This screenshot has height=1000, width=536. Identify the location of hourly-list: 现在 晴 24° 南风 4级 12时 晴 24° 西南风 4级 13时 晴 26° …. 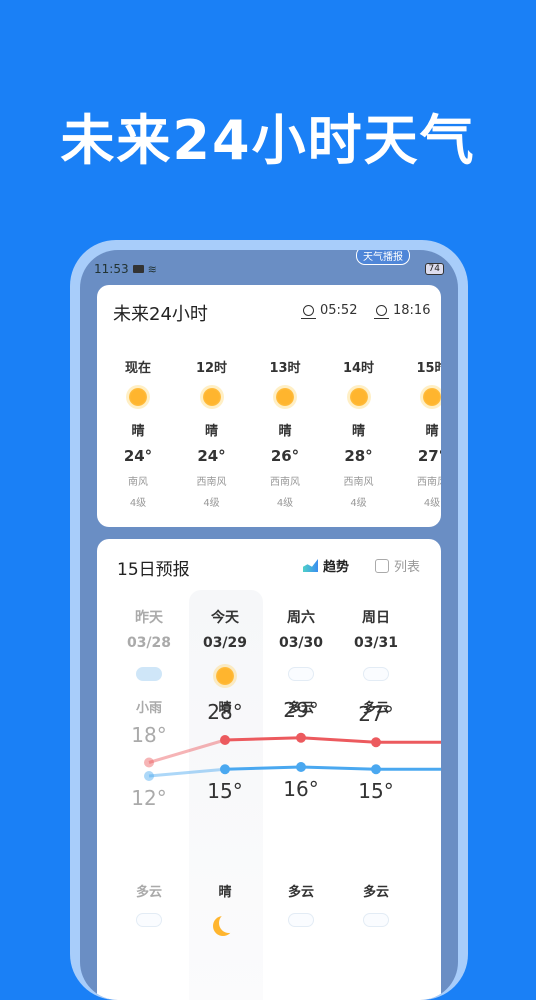
(269, 437).